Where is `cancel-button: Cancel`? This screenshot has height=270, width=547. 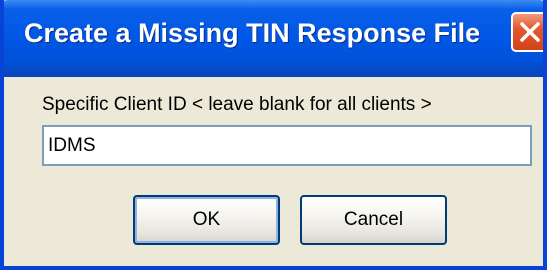
cancel-button: Cancel is located at coordinates (373, 220).